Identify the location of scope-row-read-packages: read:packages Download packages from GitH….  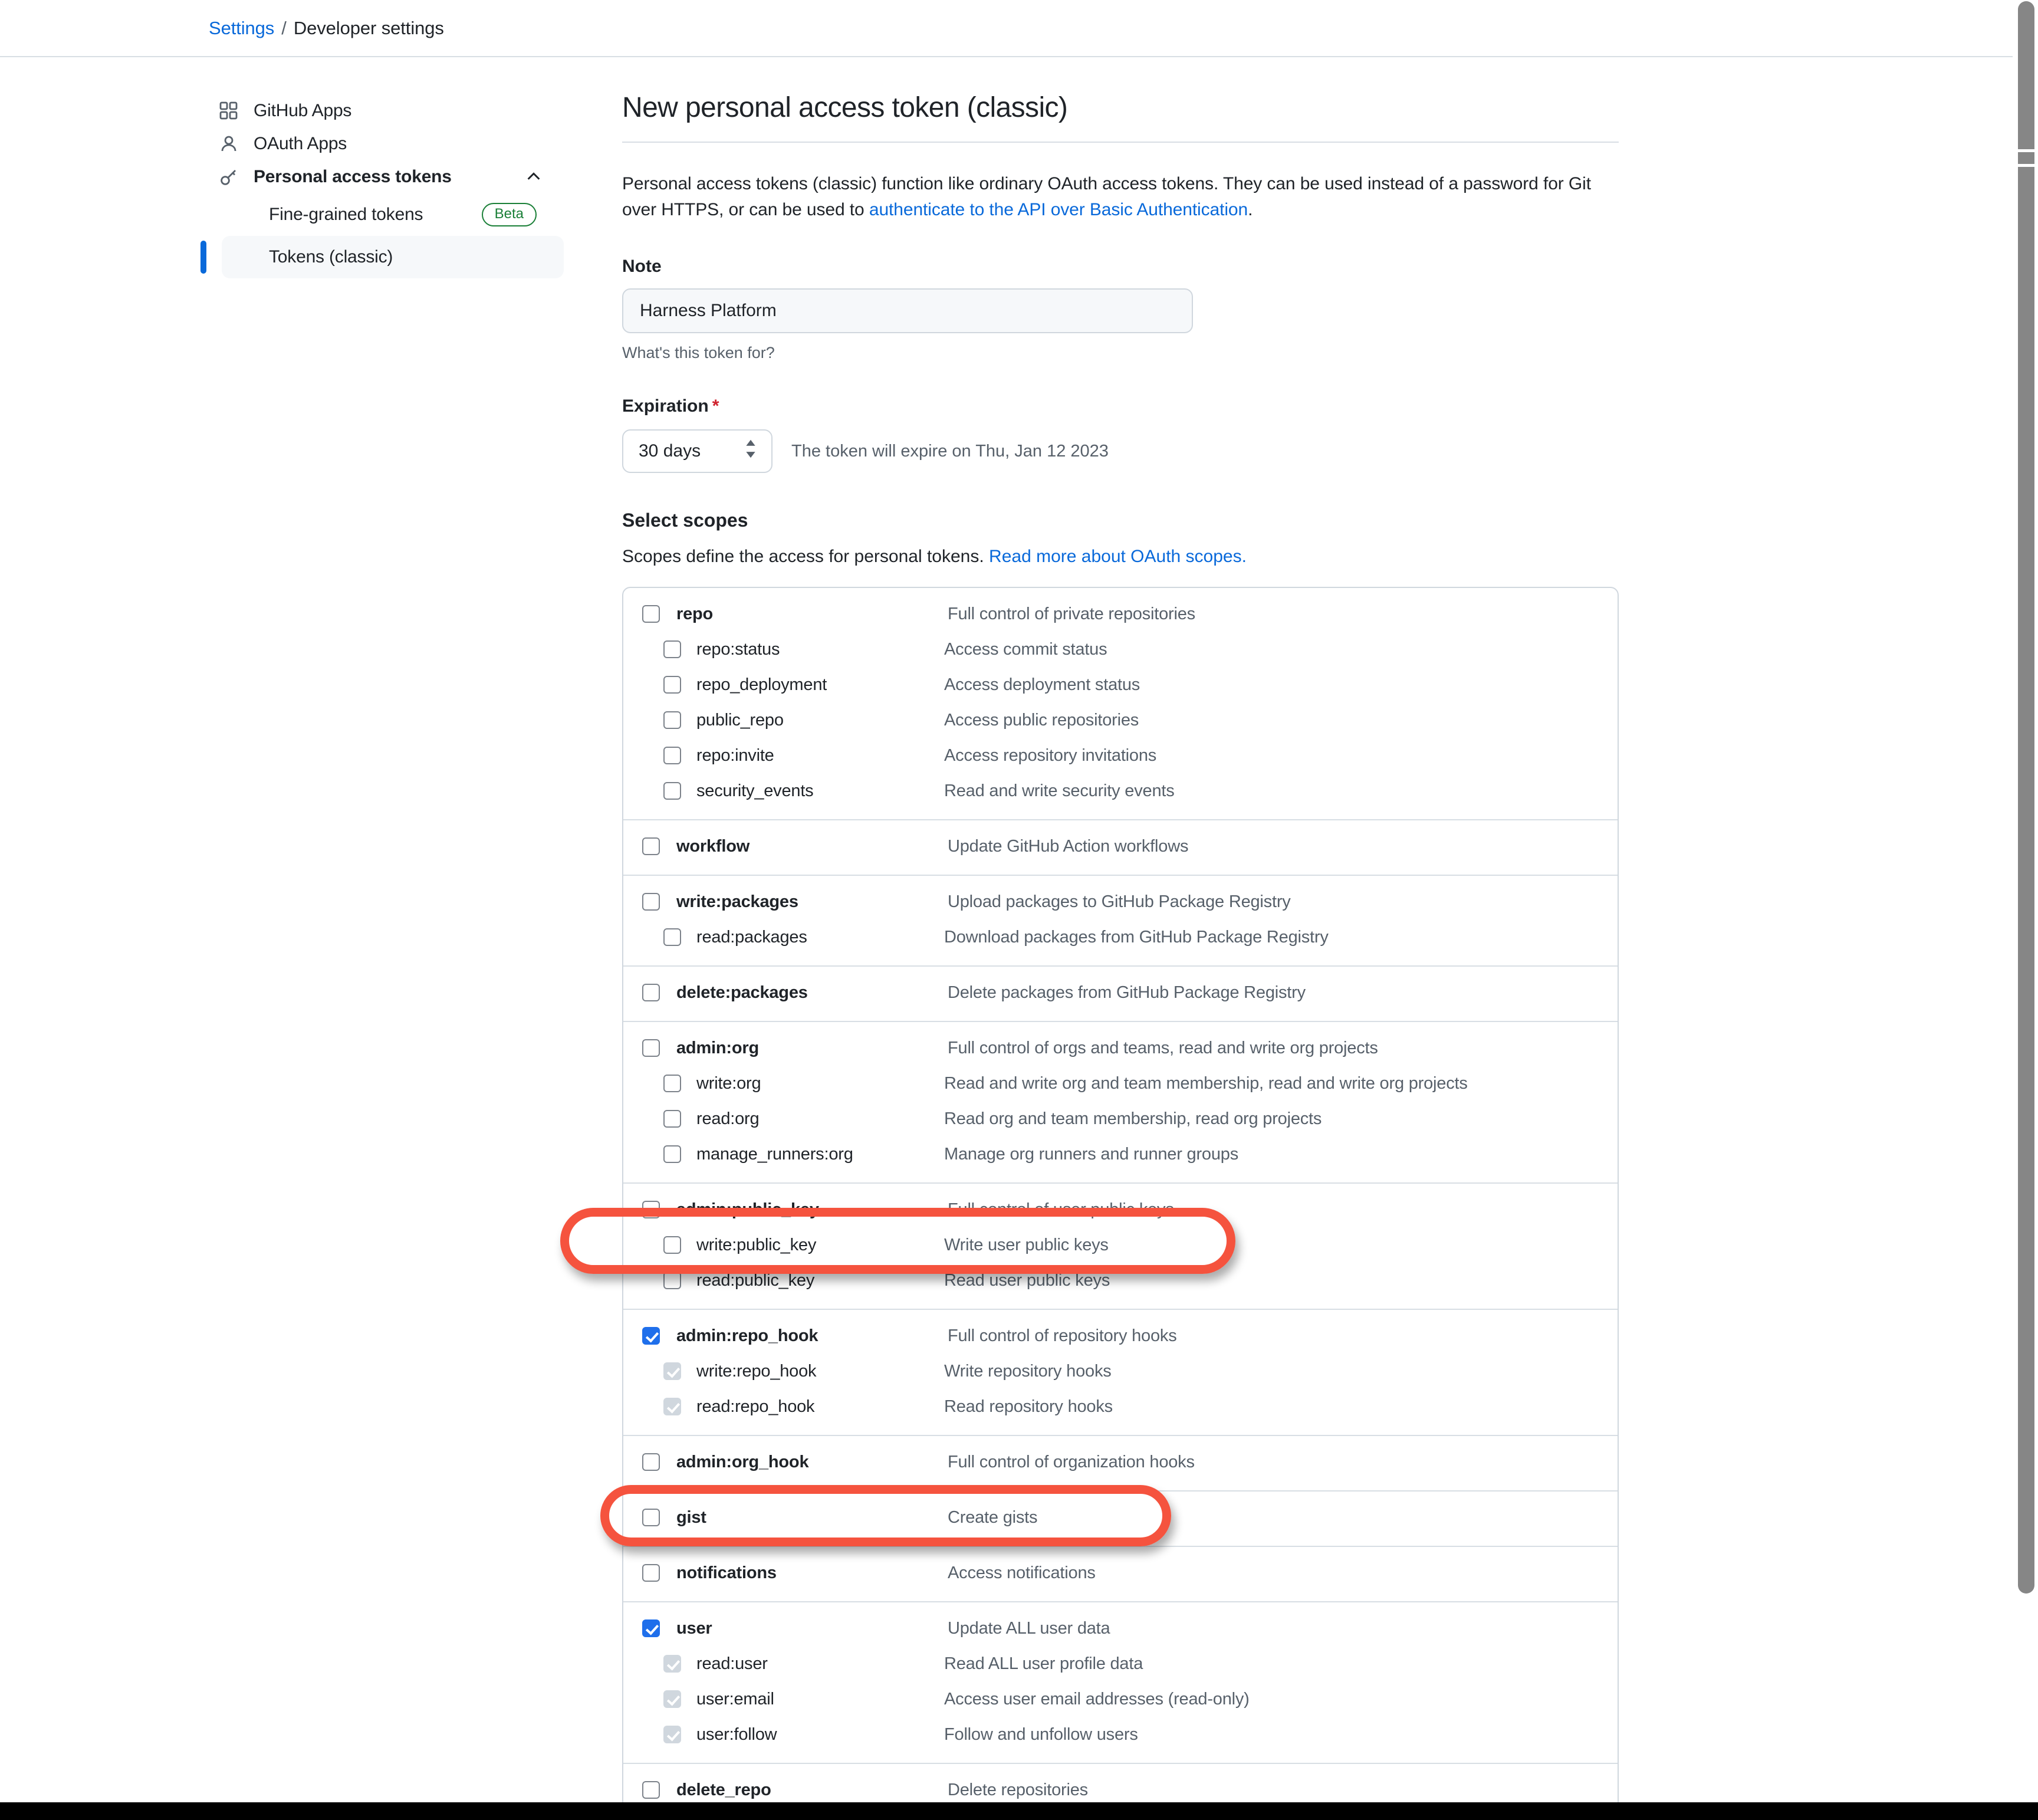
(1120, 937).